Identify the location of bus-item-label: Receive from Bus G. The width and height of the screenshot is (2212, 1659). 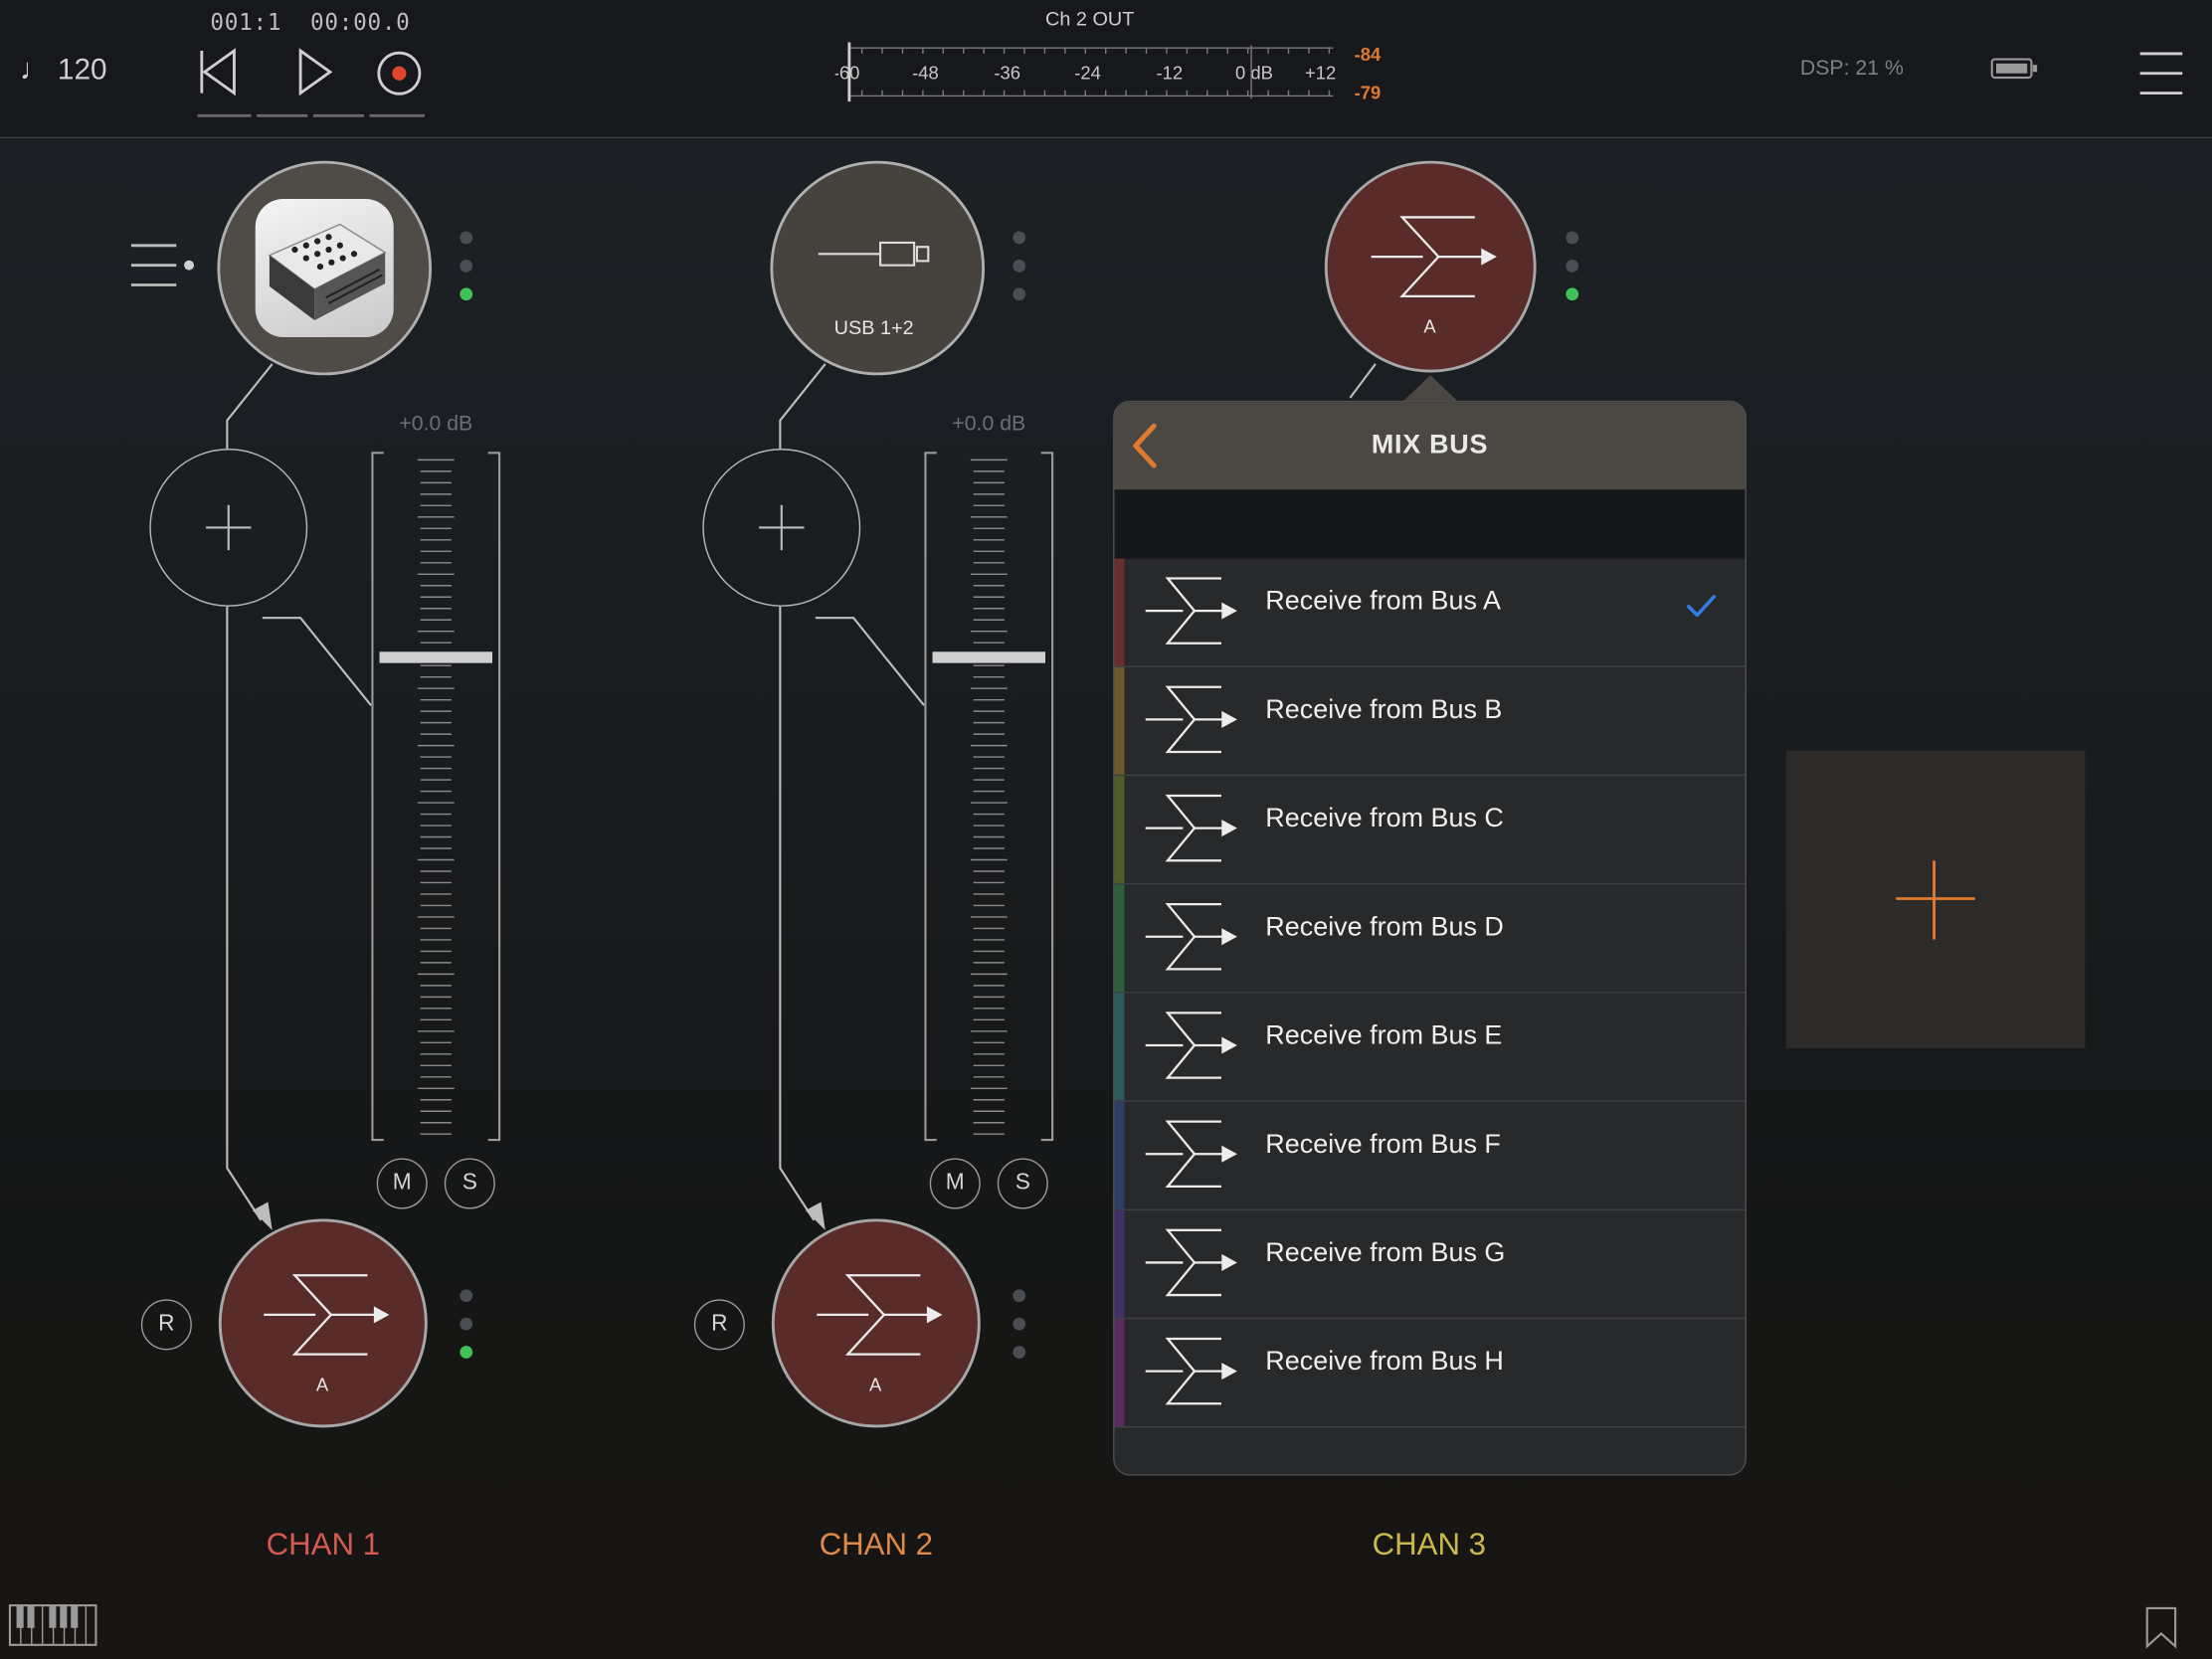
(1385, 1253).